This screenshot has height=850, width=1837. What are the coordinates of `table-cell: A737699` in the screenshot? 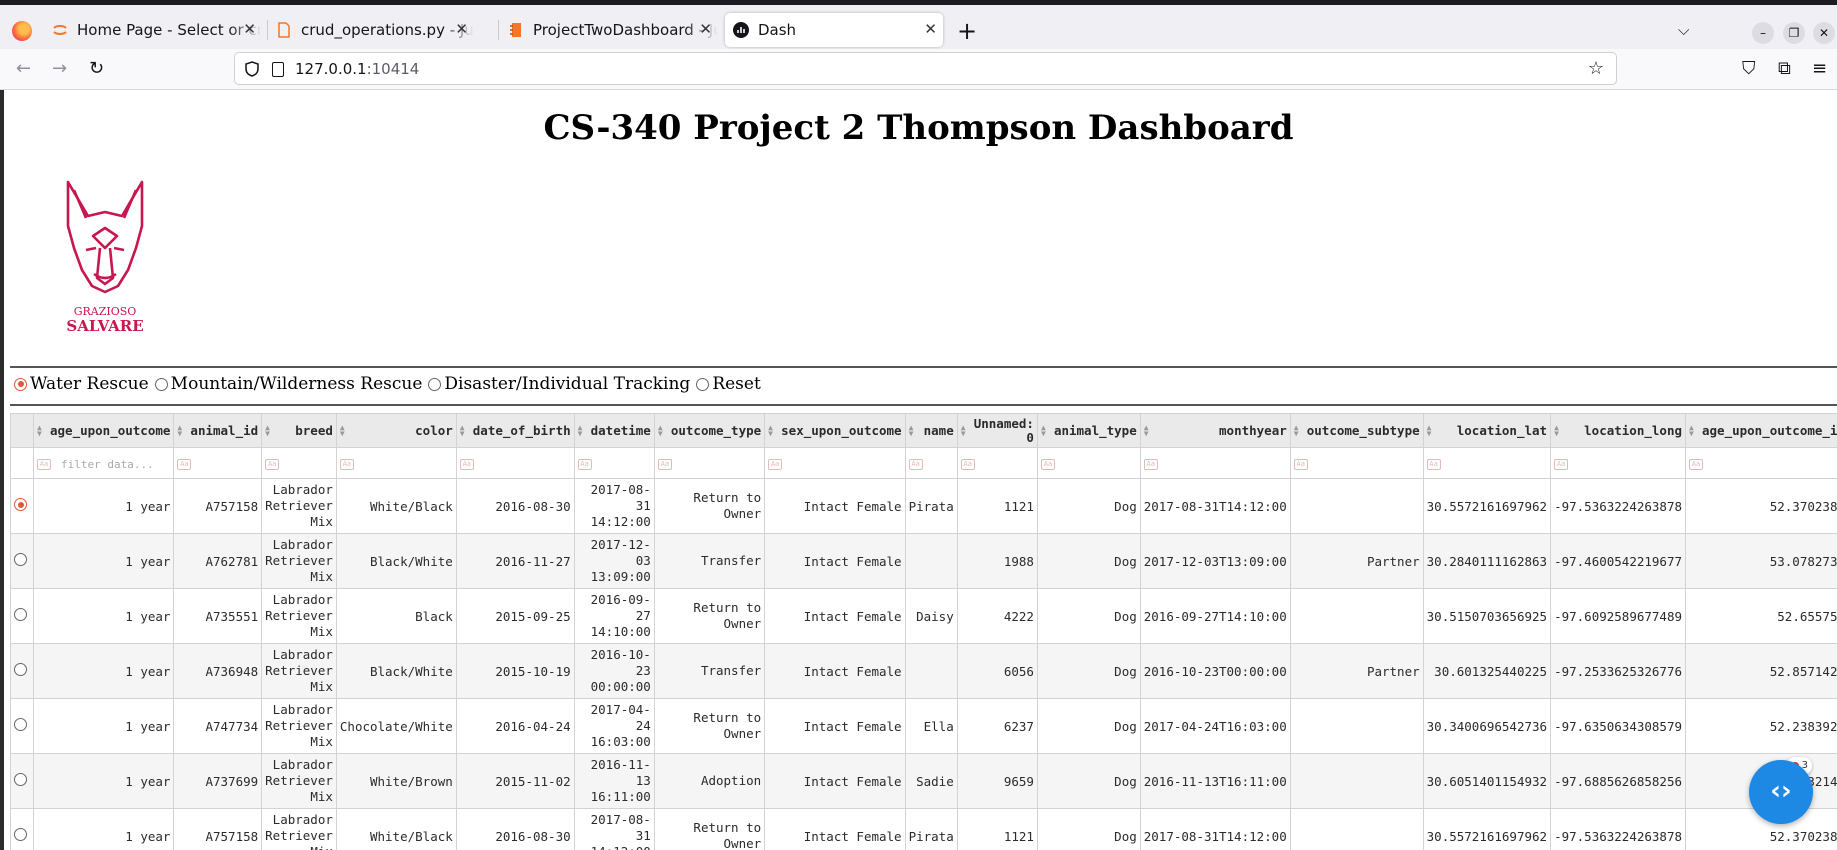 It's located at (218, 781).